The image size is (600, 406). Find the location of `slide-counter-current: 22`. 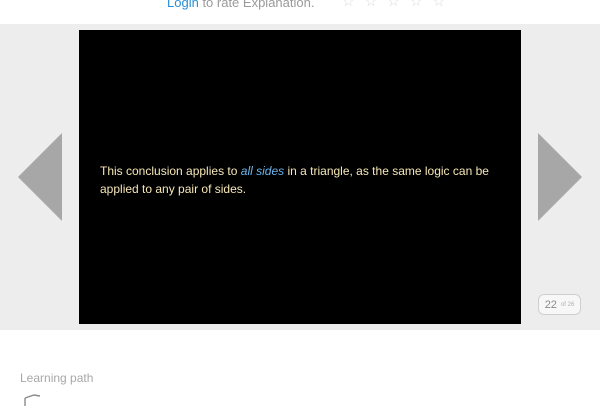

slide-counter-current: 22 is located at coordinates (550, 304).